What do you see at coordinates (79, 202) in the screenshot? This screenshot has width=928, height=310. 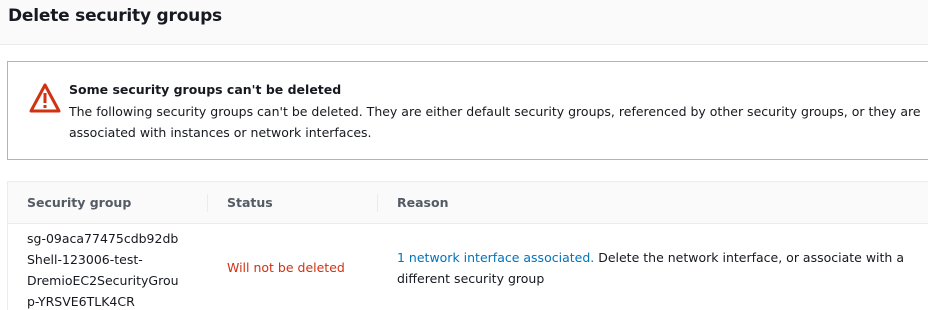 I see `column-header-security-group: Security group` at bounding box center [79, 202].